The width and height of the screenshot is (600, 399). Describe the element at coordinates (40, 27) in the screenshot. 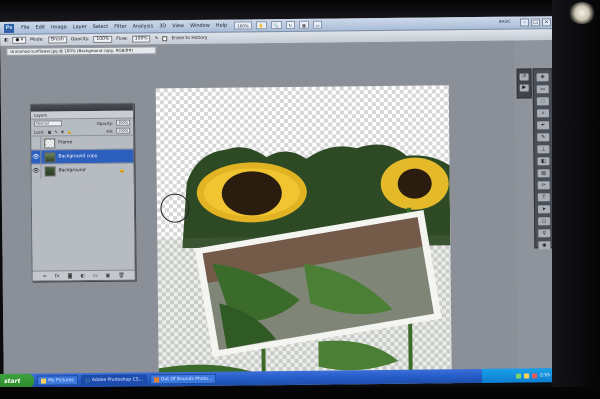

I see `menu-edit: Edit` at that location.